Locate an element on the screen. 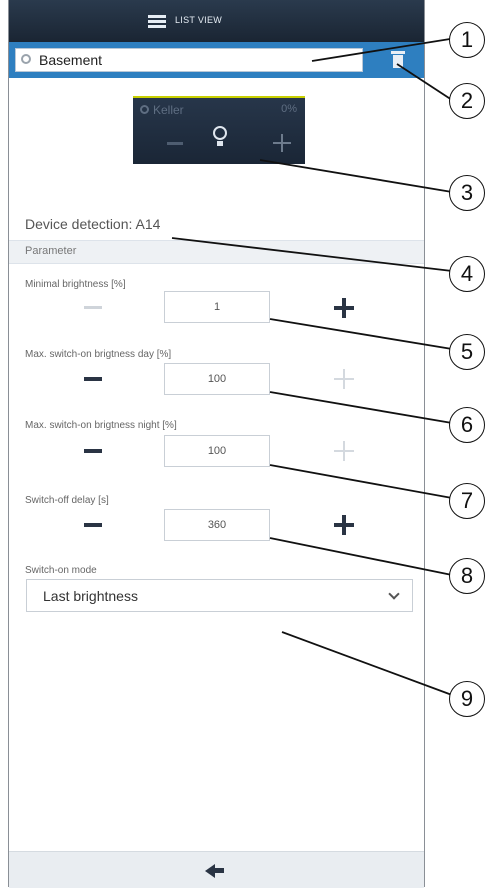 This screenshot has width=487, height=888. callout-3: 3 is located at coordinates (467, 193).